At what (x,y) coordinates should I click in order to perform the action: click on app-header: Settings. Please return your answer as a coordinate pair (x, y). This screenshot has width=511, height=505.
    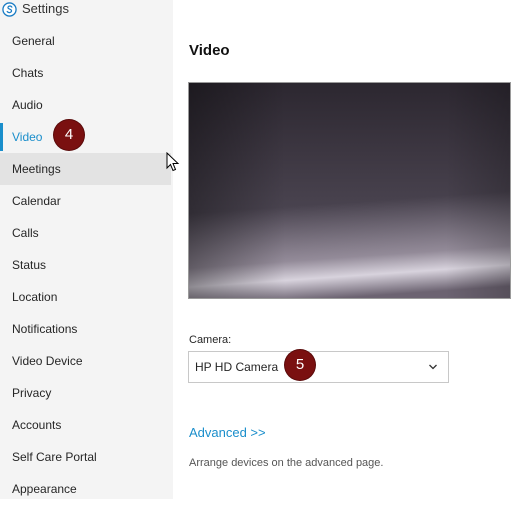
    Looking at the image, I should click on (35, 9).